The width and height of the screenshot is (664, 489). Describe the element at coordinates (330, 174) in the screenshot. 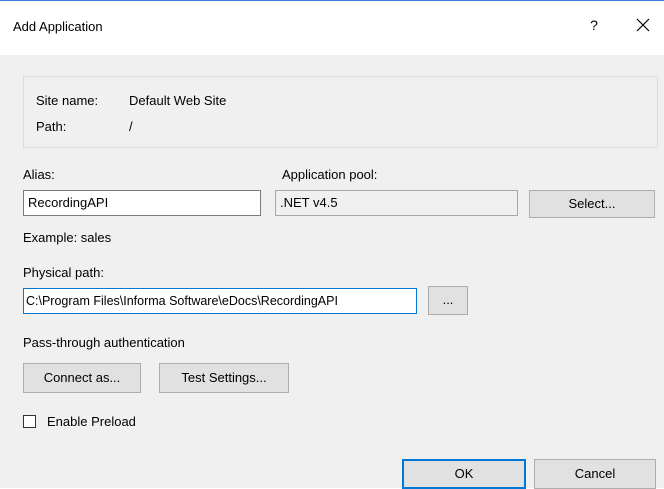

I see `application-pool-label: Application pool:` at that location.